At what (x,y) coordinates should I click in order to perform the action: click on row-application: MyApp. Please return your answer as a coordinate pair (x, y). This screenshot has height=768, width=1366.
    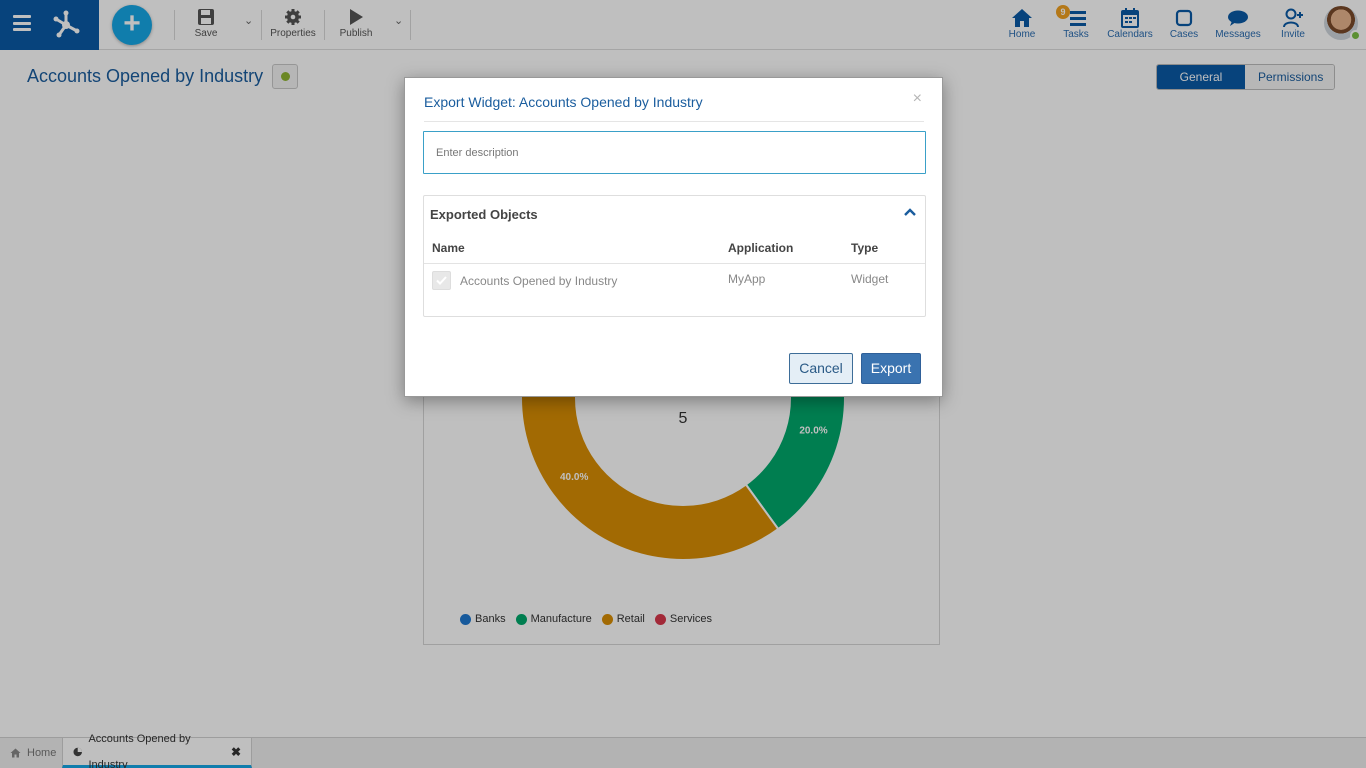
    Looking at the image, I should click on (747, 279).